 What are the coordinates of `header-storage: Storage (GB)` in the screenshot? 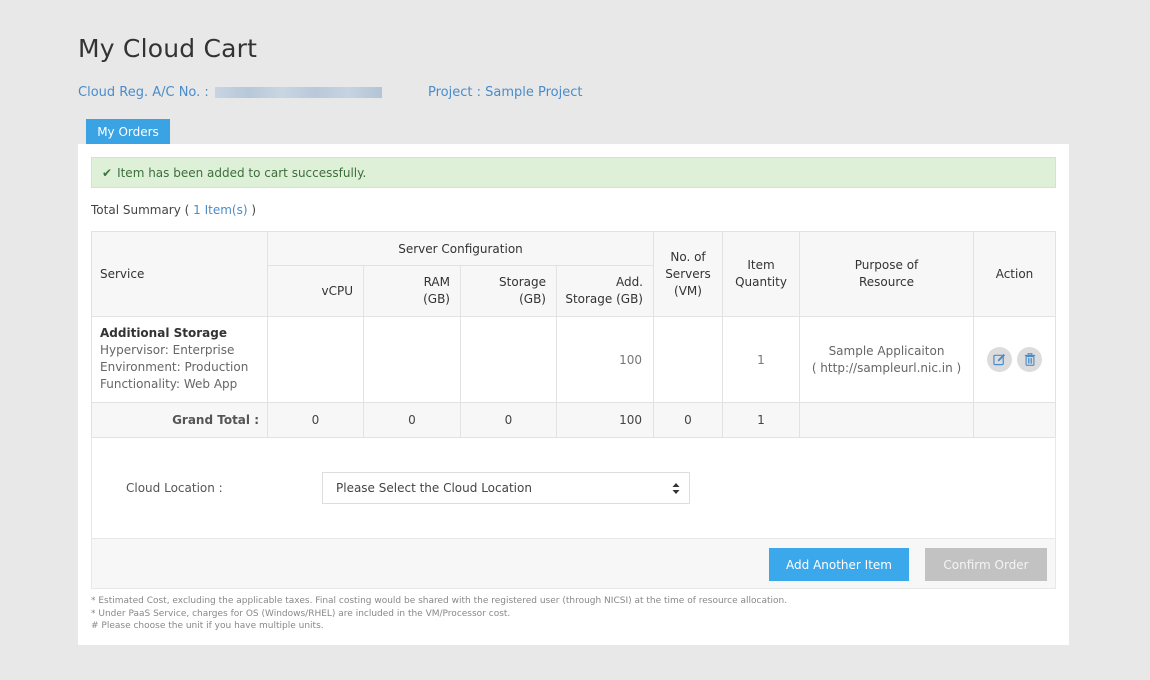 It's located at (508, 291).